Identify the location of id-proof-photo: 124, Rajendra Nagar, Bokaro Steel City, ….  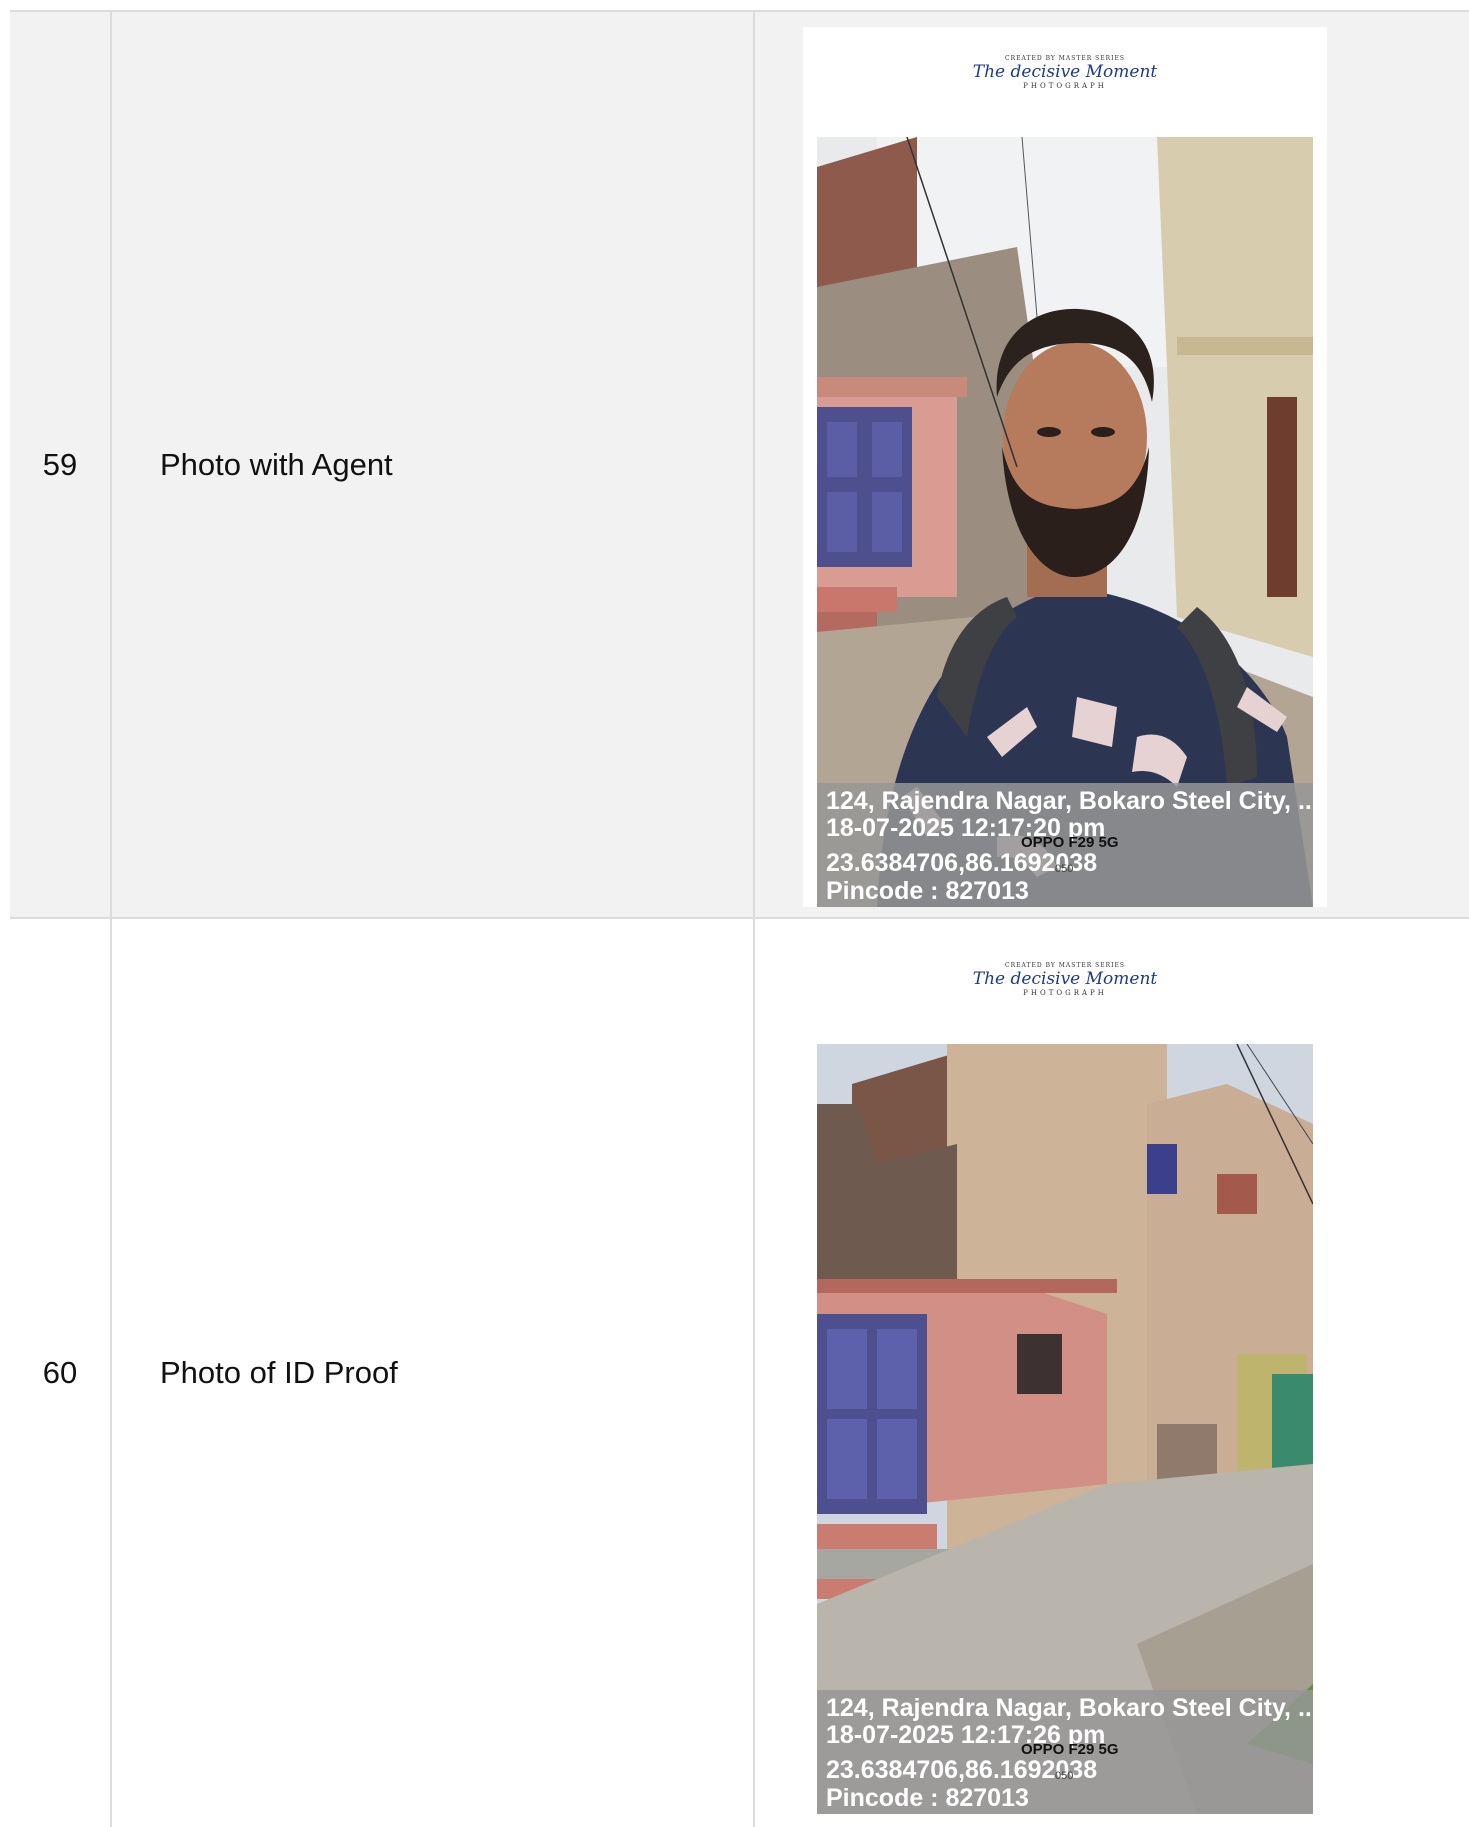
(1065, 1429).